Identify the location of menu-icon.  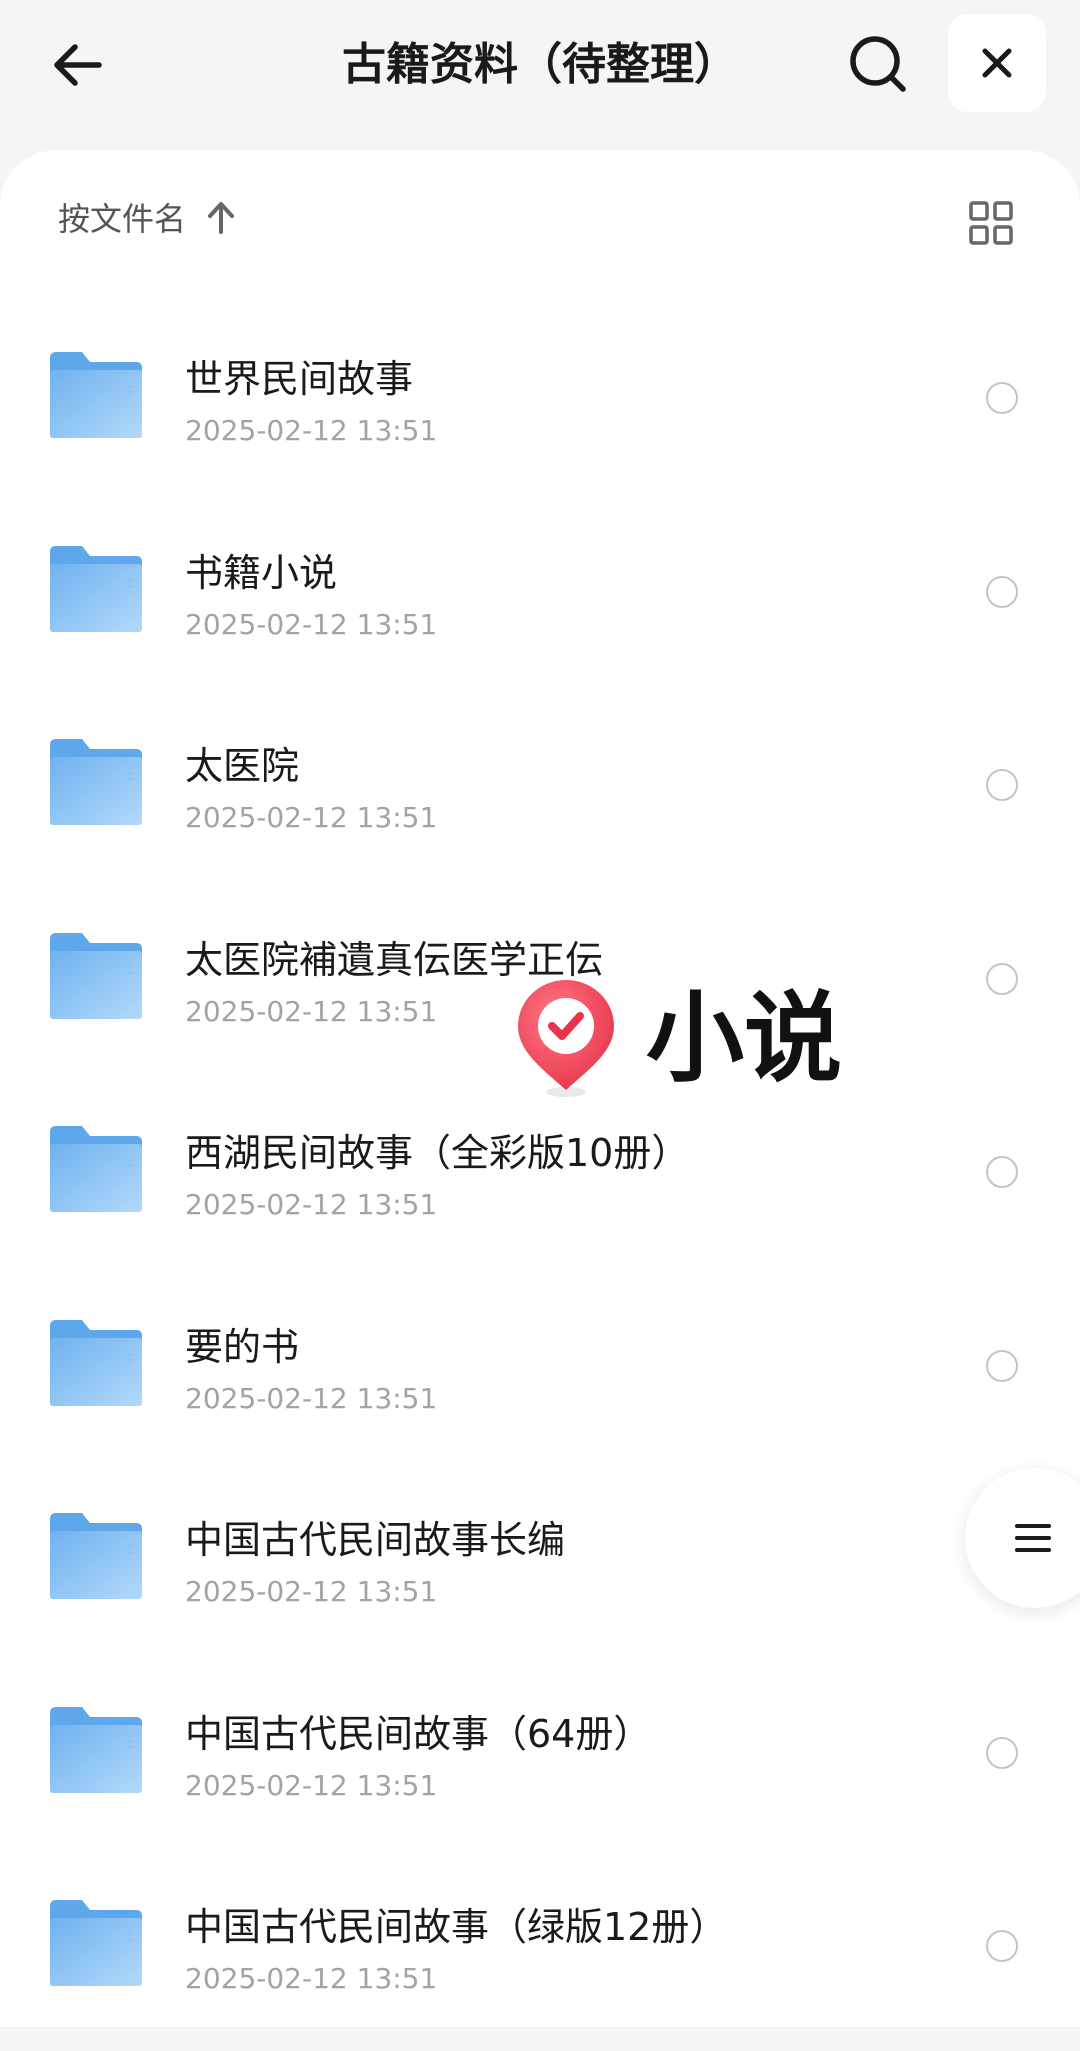
(1033, 1538).